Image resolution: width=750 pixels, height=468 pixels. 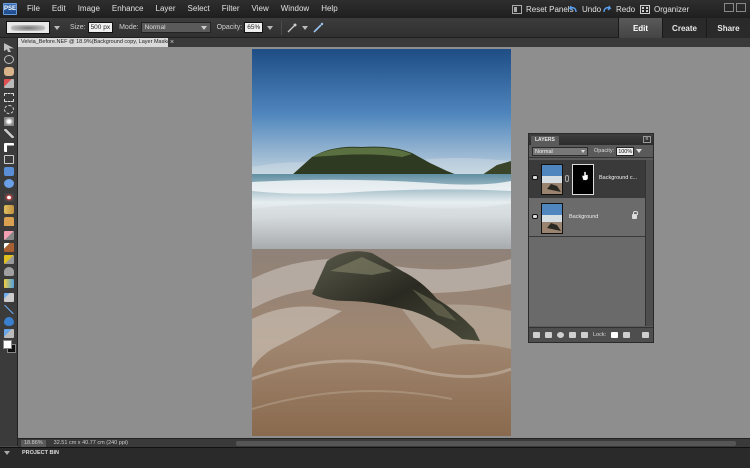 I want to click on zoom-level: 18.86%, so click(x=33, y=443).